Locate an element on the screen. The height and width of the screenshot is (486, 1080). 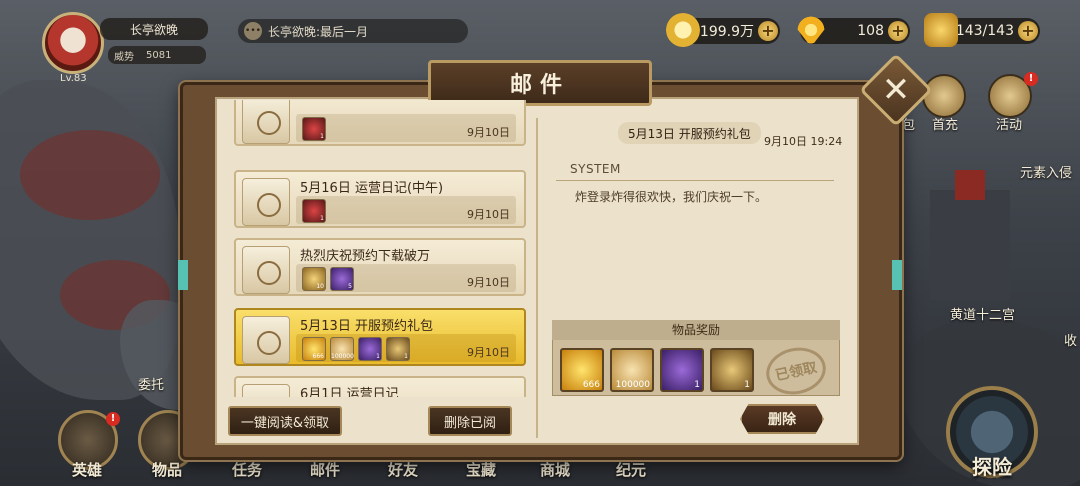
read-all-claim-button: 一键阅读&领取 is located at coordinates (285, 421).